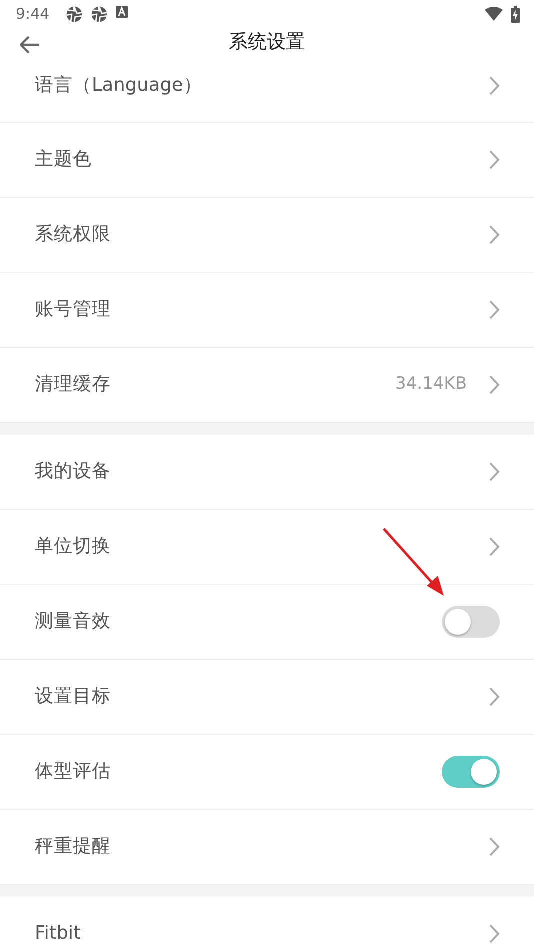 The height and width of the screenshot is (950, 534). I want to click on settings-item: 设置目标, so click(267, 697).